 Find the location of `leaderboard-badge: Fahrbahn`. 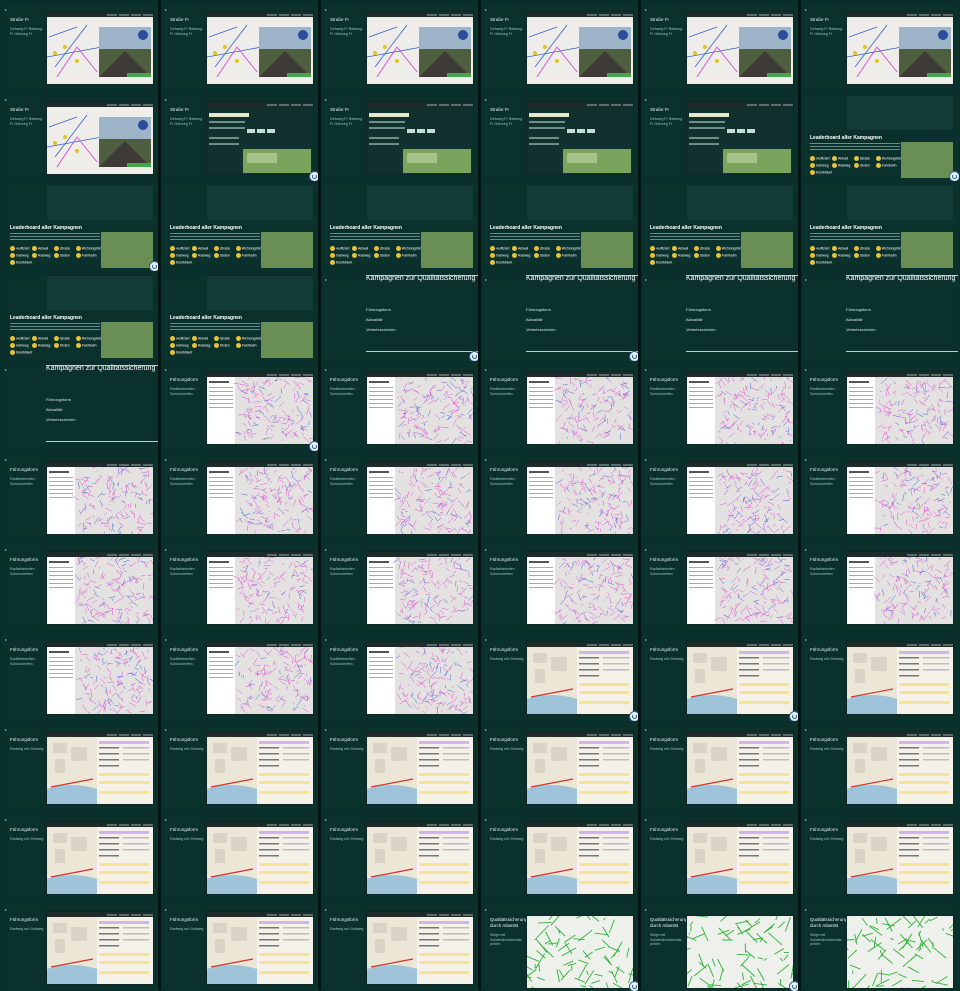

leaderboard-badge: Fahrbahn is located at coordinates (886, 165).